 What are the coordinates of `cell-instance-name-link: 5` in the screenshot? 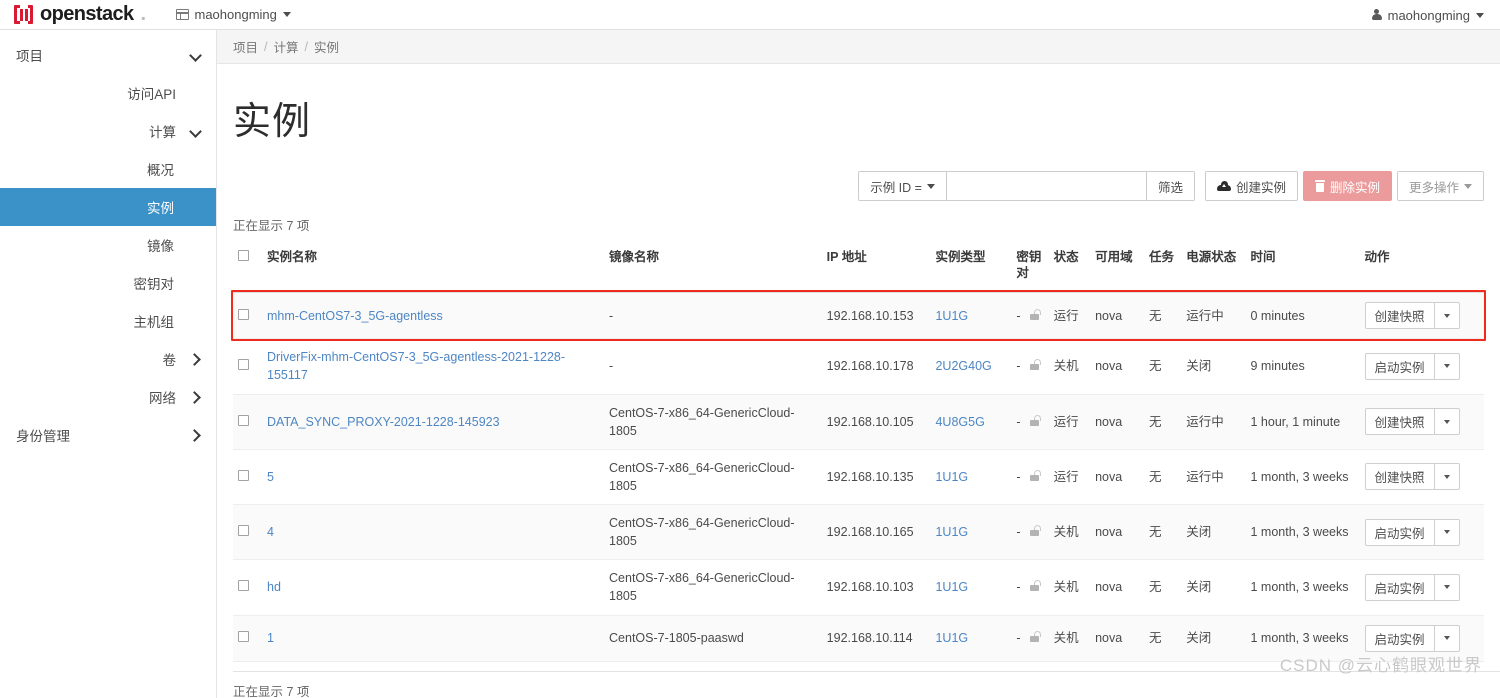 It's located at (270, 477).